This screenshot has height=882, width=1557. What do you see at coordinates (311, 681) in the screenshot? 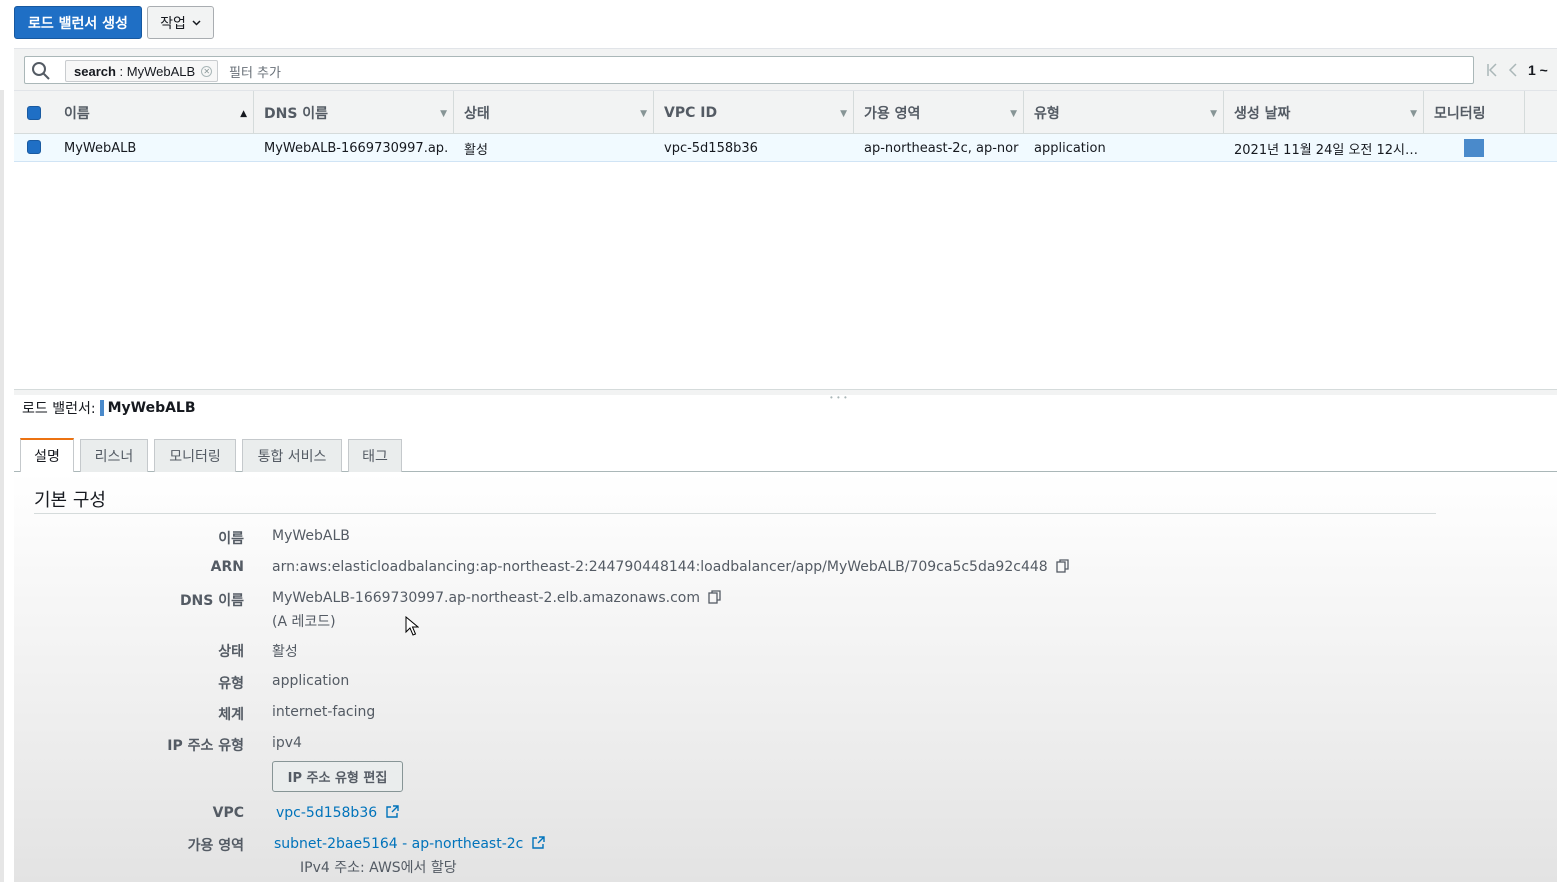
I see `field-value-type: application` at bounding box center [311, 681].